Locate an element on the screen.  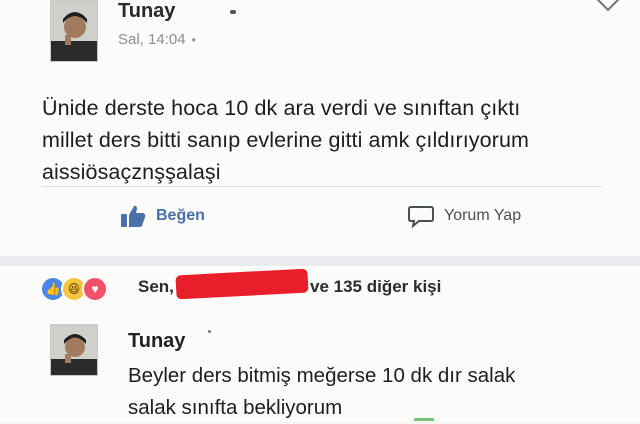
love-reaction-icon: ♥ is located at coordinates (95, 289).